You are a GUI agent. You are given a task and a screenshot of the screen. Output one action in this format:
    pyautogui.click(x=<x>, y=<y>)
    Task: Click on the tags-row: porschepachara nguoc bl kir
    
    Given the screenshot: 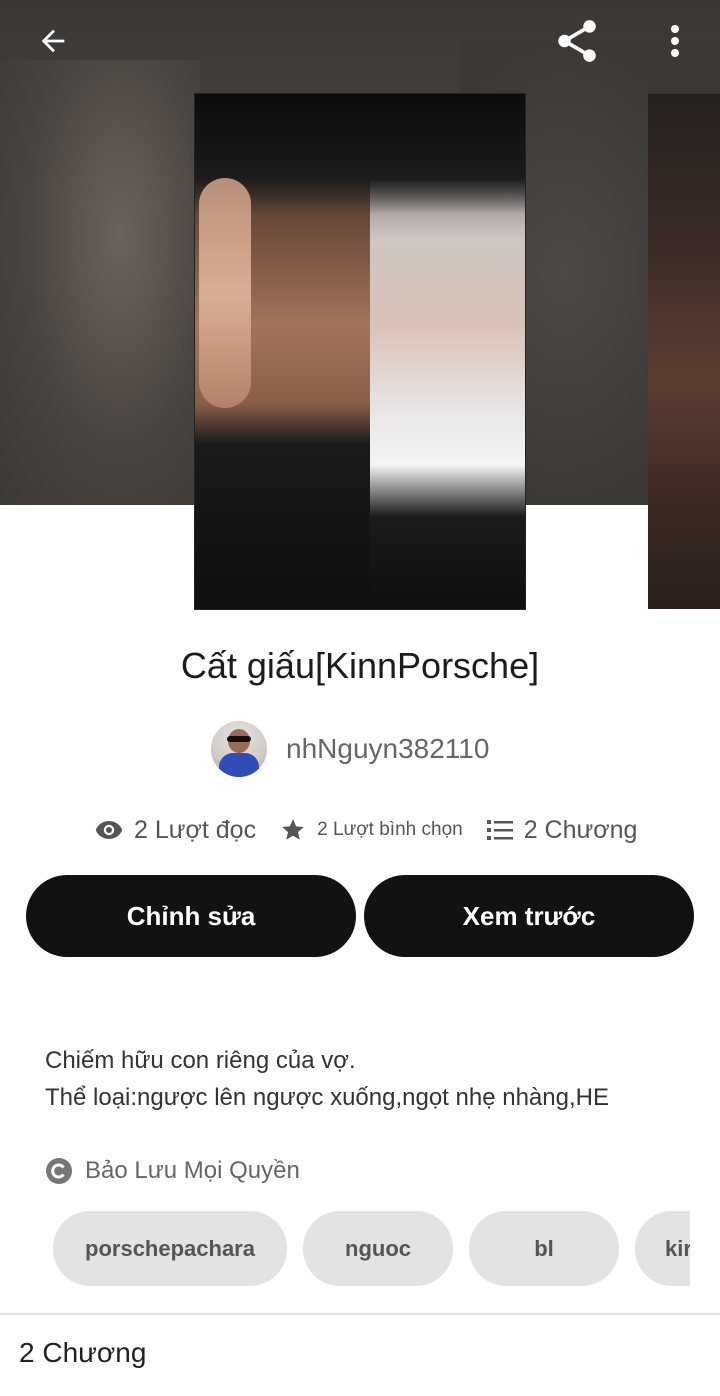 What is the action you would take?
    pyautogui.click(x=371, y=1248)
    